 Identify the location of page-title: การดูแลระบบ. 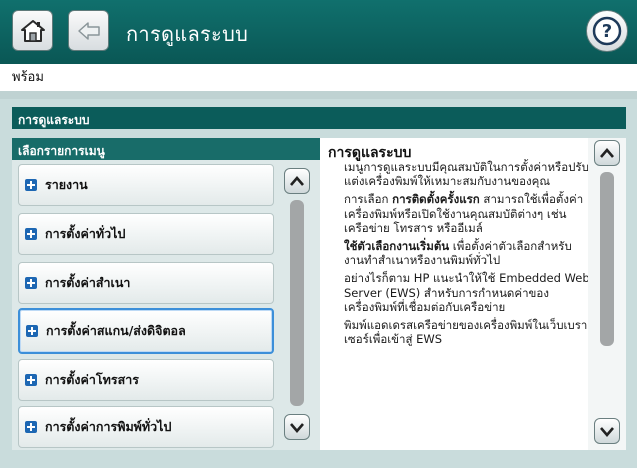
(187, 34).